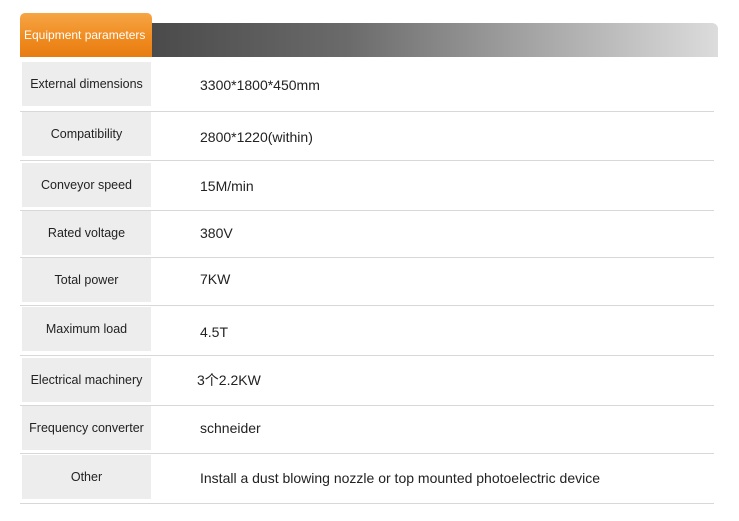  Describe the element at coordinates (86, 134) in the screenshot. I see `row-label: Compatibility` at that location.